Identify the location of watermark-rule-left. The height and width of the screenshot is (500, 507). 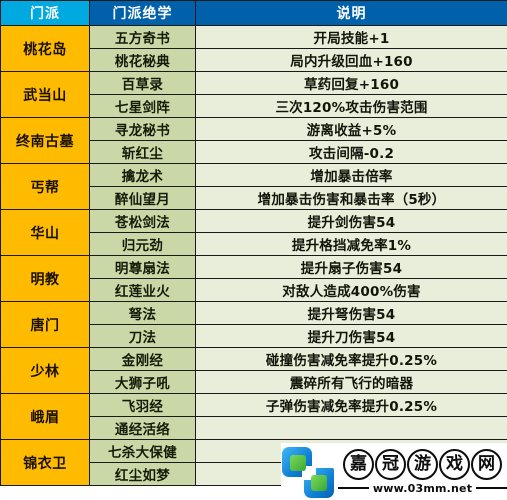
(353, 488).